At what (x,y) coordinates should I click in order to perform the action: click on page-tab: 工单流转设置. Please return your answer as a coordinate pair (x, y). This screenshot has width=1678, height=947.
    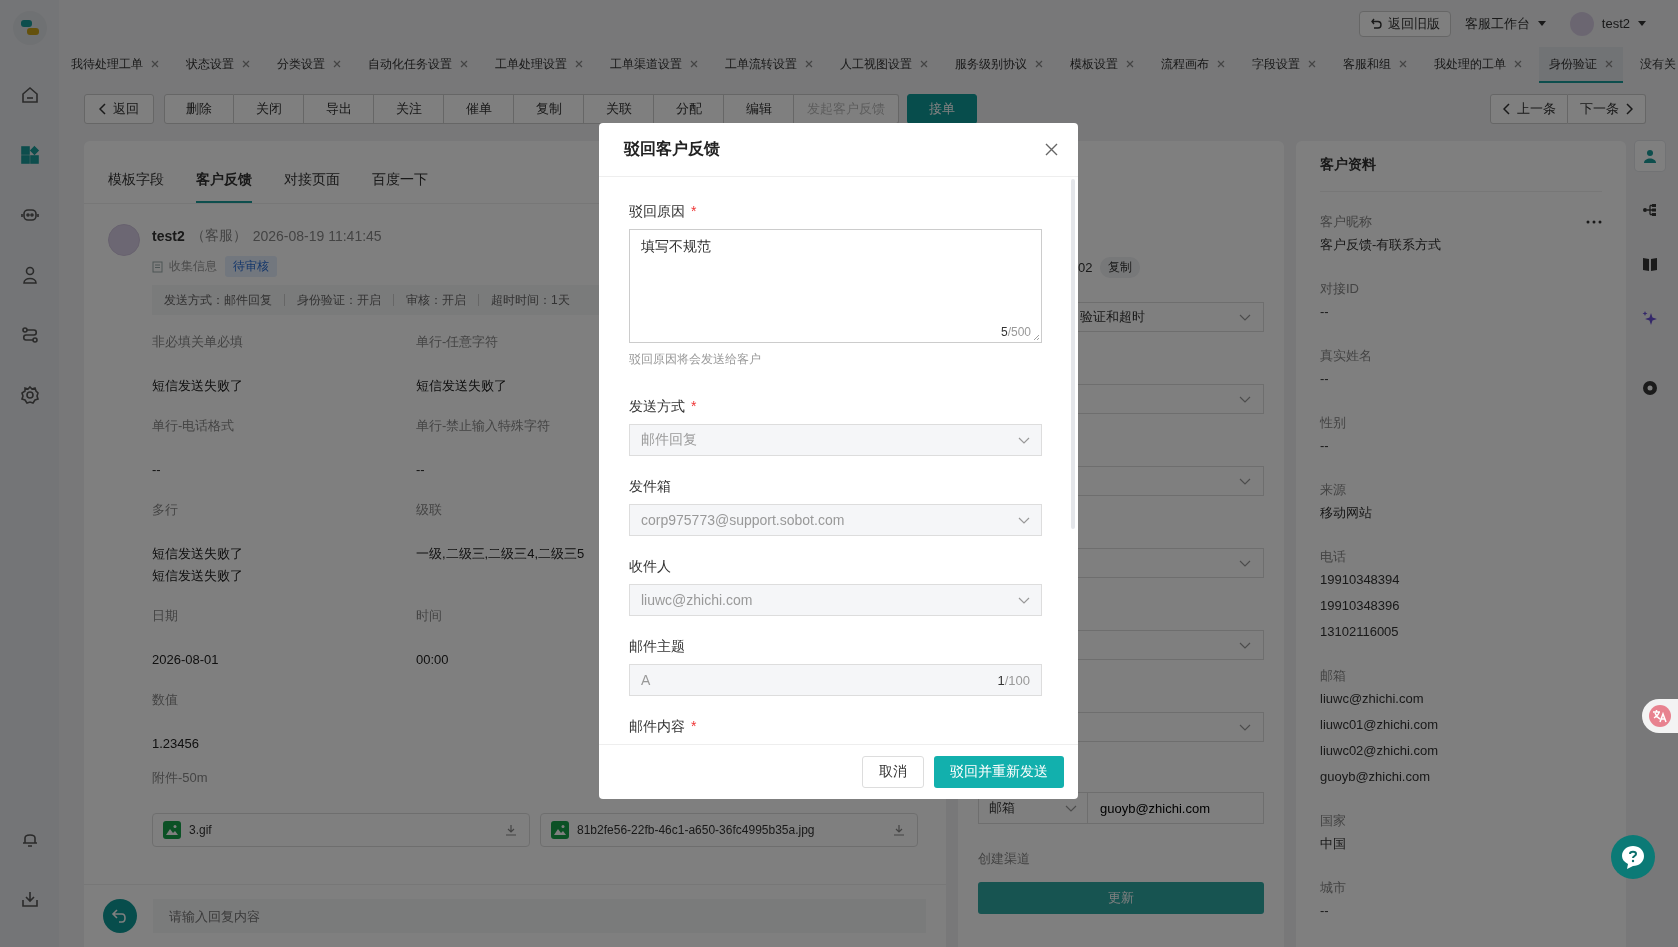
    Looking at the image, I should click on (774, 65).